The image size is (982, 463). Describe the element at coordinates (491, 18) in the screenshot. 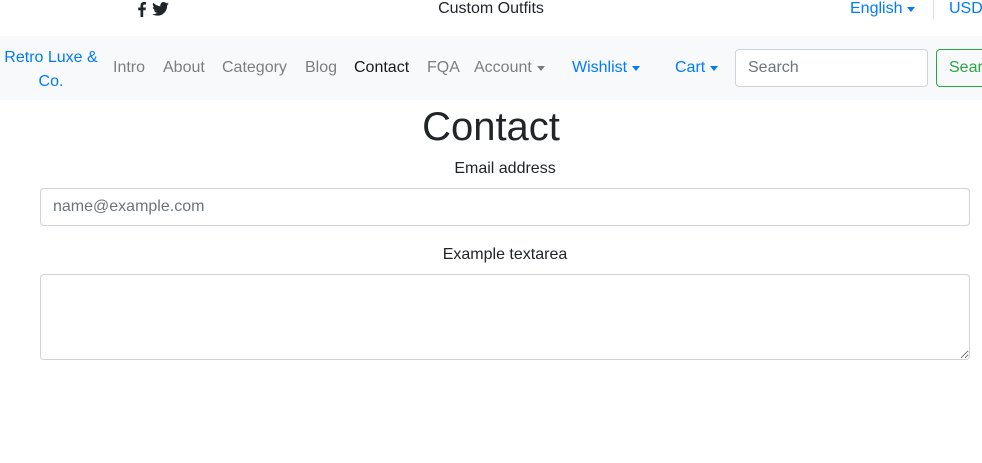

I see `top-bar: Custom Outfits English USD` at that location.